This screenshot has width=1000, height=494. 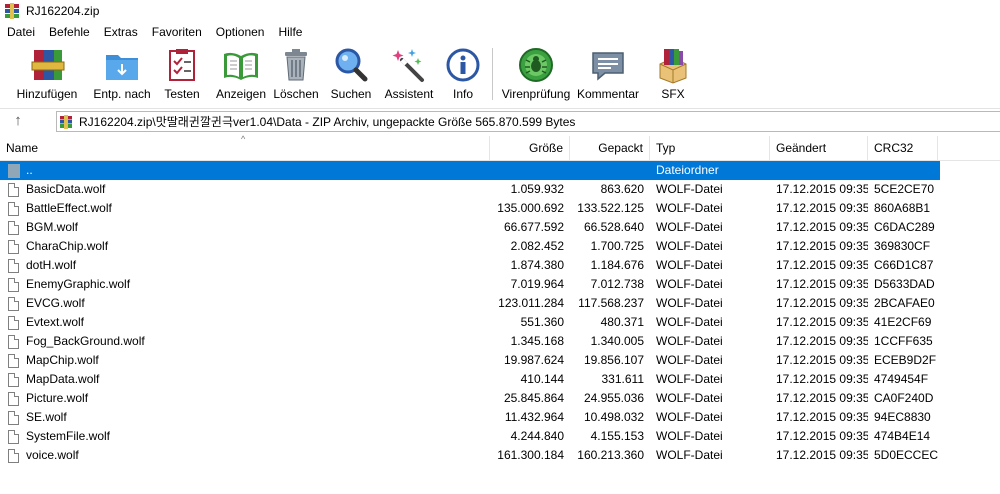 I want to click on column-header-packed: Gepackt, so click(x=610, y=148).